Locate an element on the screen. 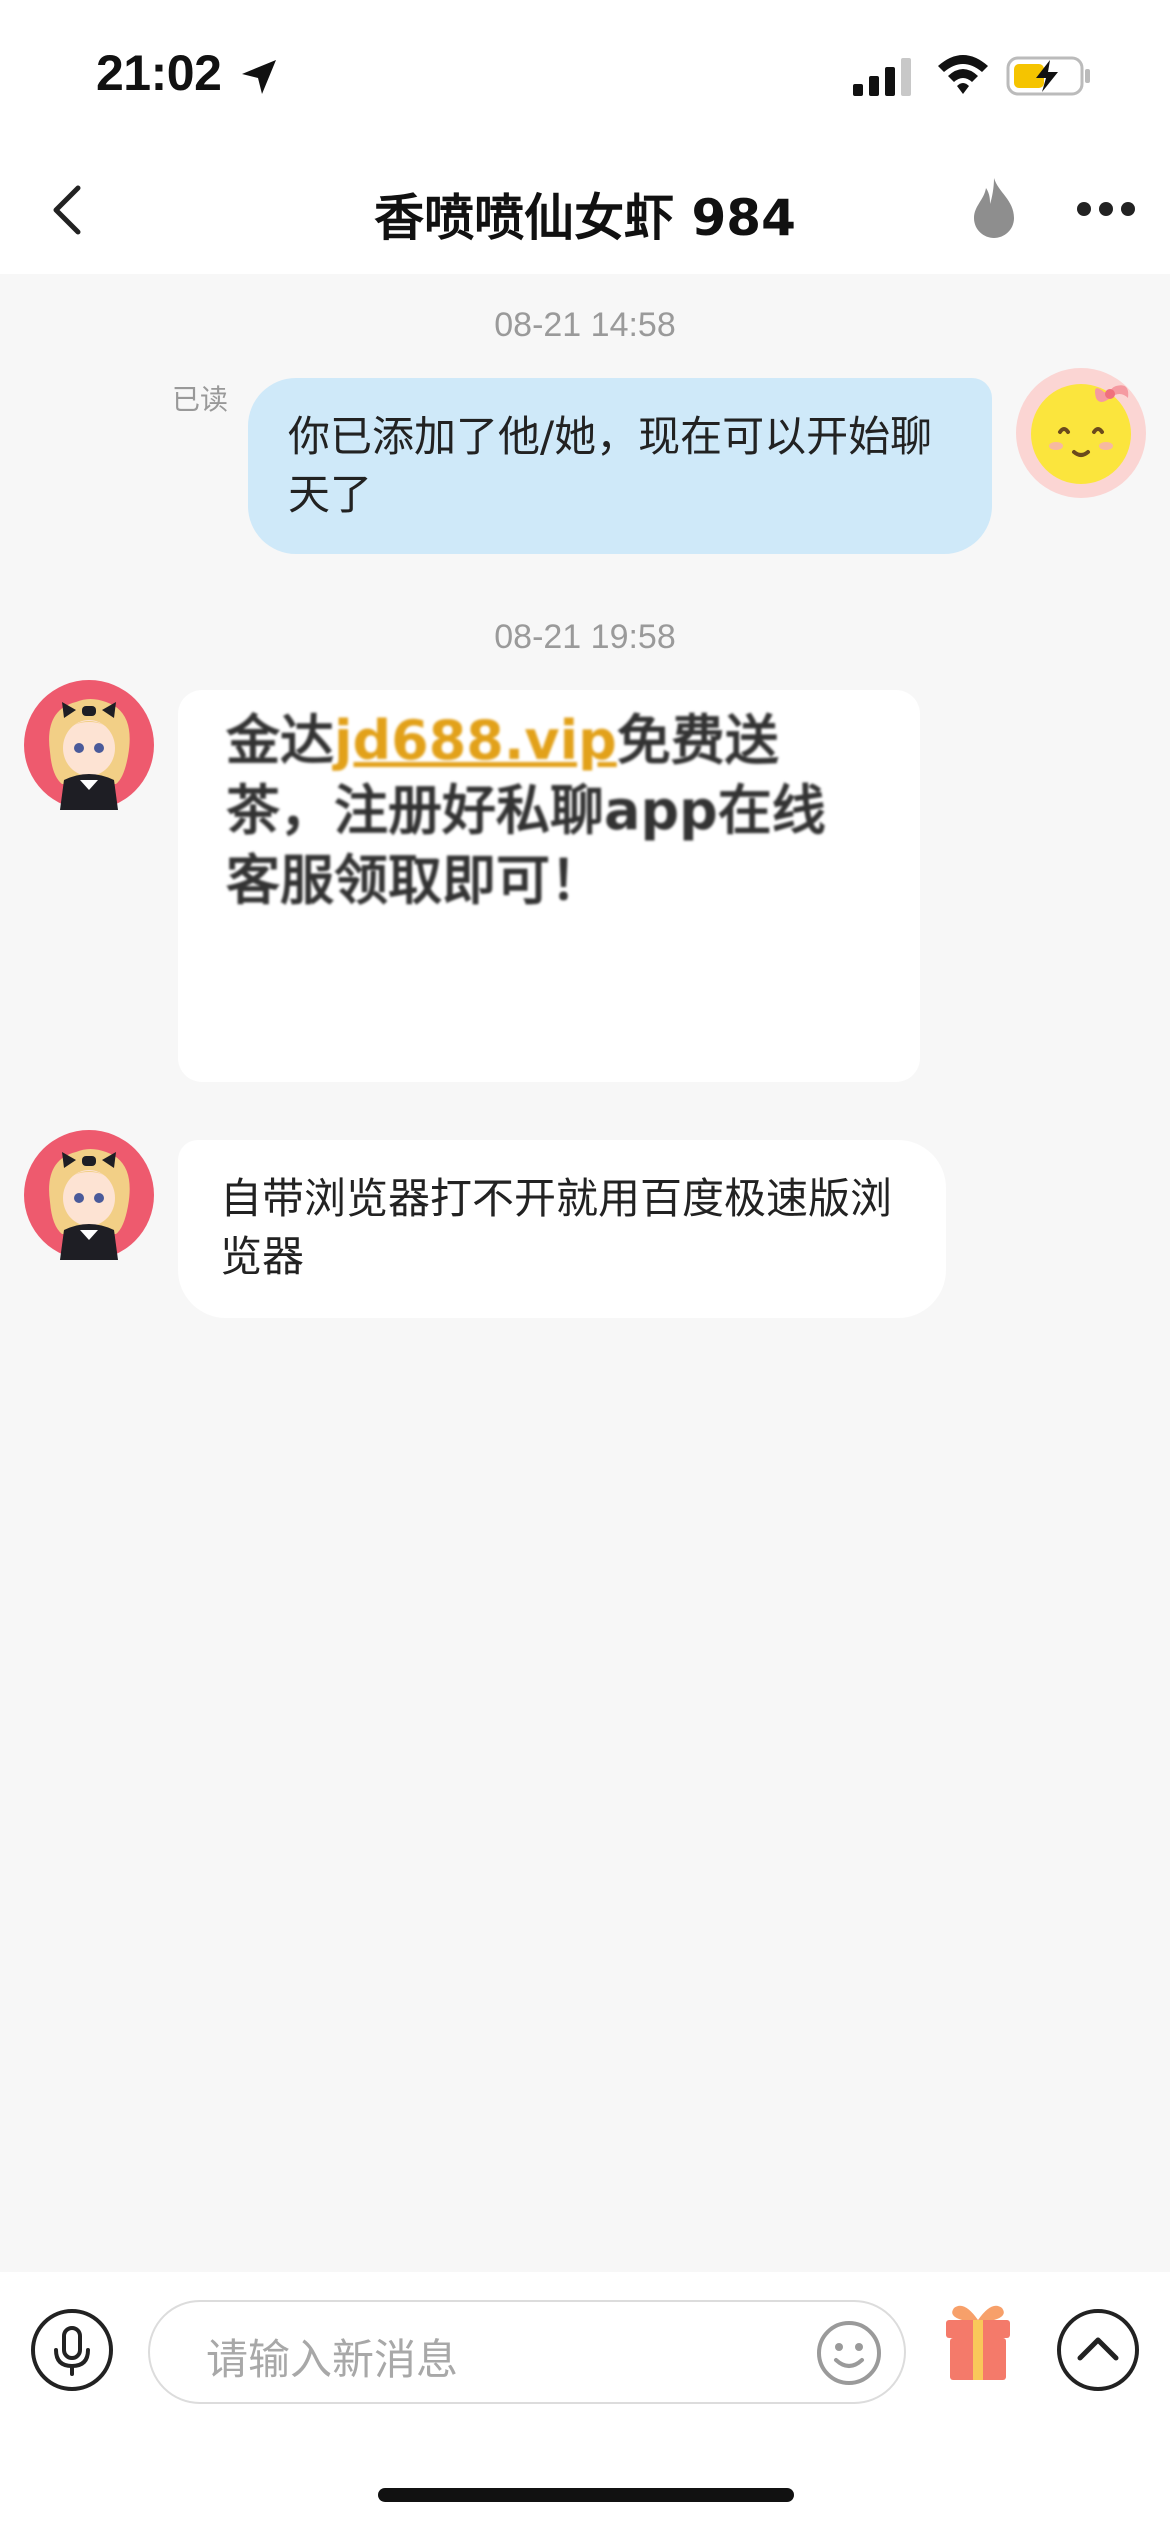 The image size is (1170, 2532). my-message-bubble: 你已添加了他/她，现在可以开始聊天了 is located at coordinates (620, 466).